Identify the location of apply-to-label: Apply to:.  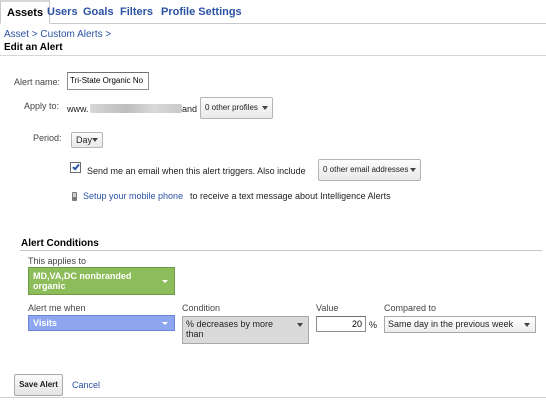
(42, 106).